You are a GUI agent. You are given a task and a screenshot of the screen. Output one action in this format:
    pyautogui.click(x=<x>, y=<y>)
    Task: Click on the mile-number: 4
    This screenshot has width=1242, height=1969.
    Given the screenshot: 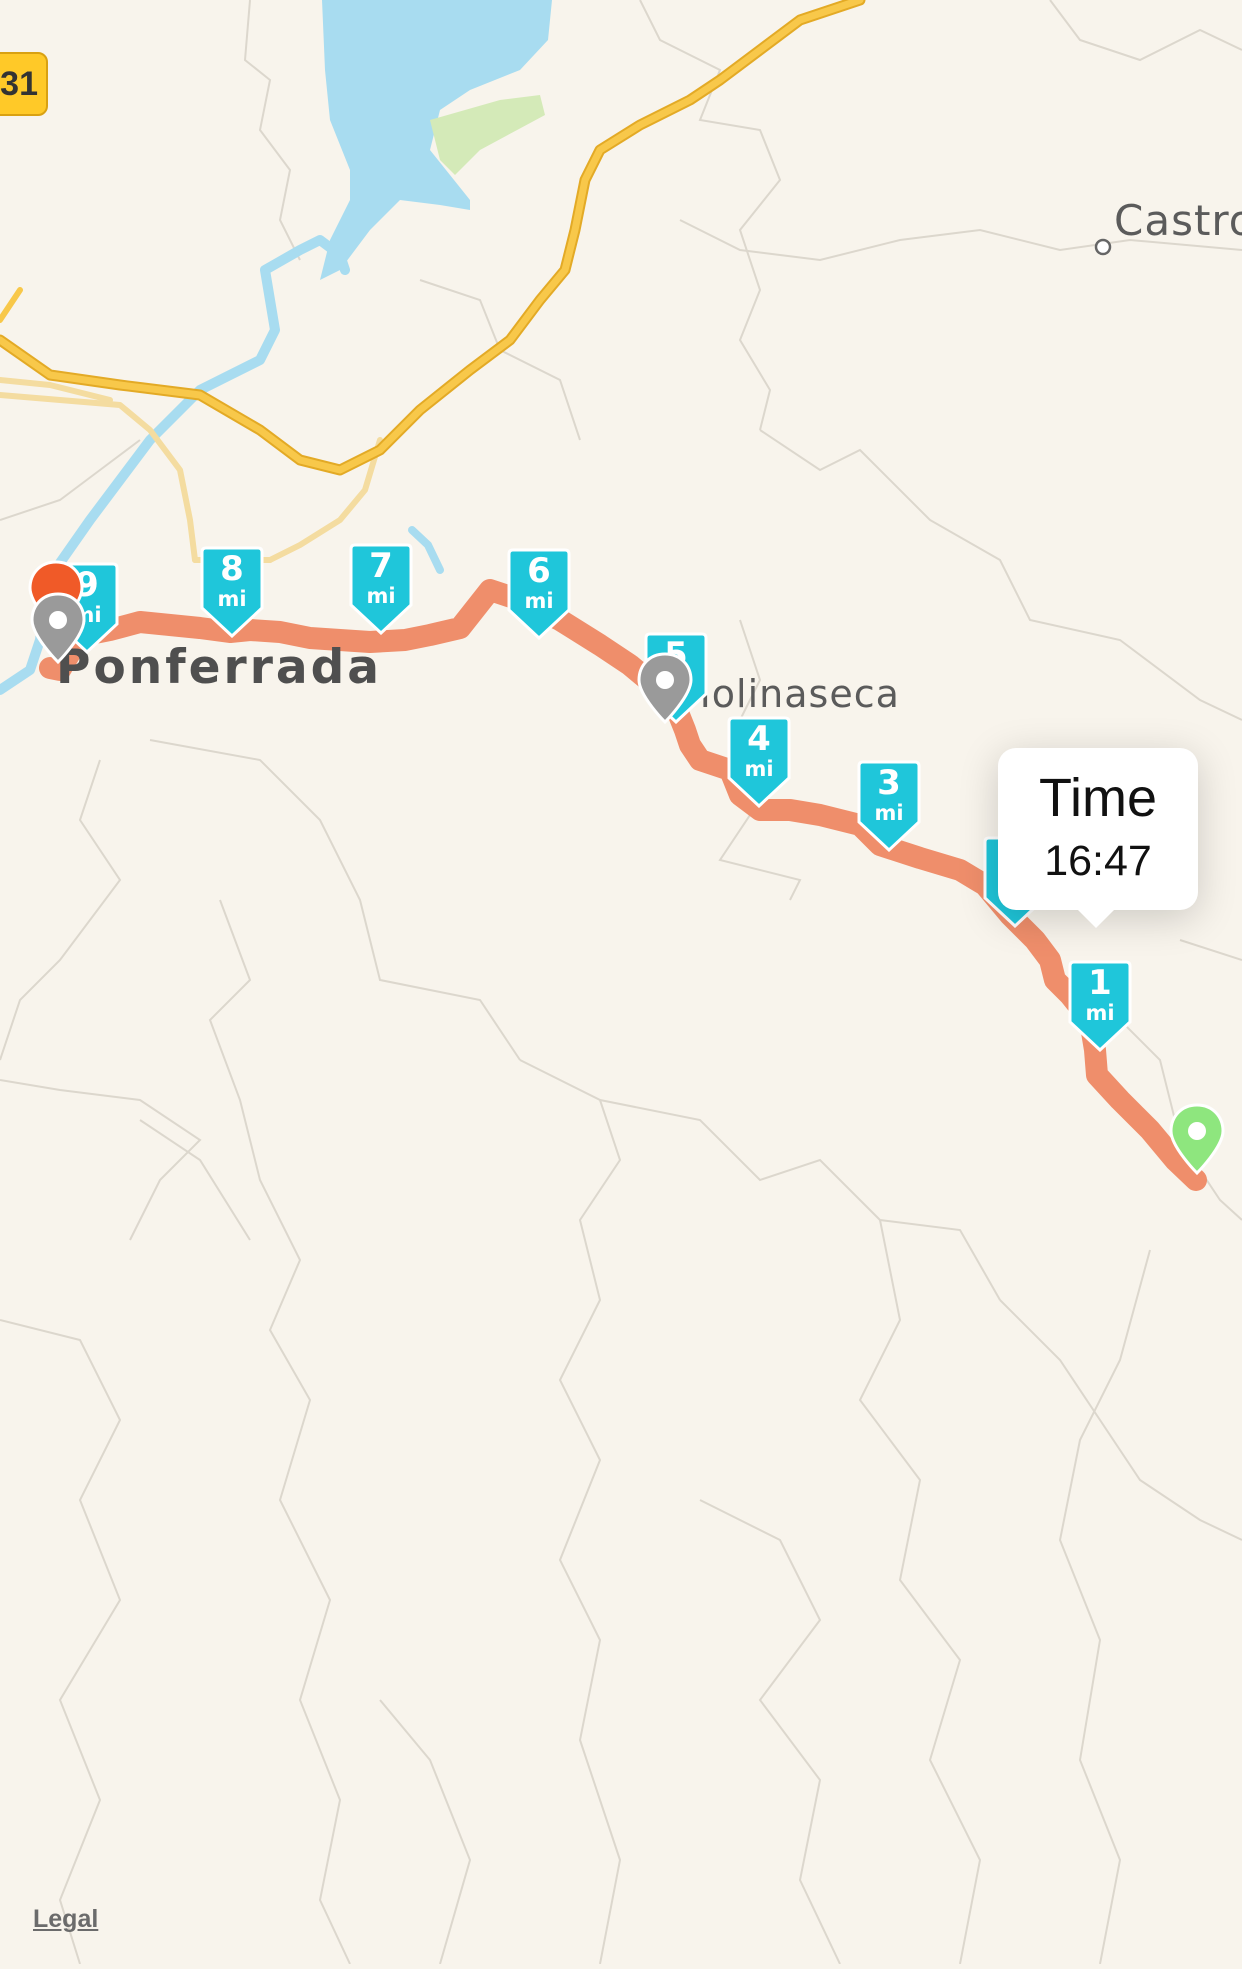 What is the action you would take?
    pyautogui.click(x=759, y=739)
    